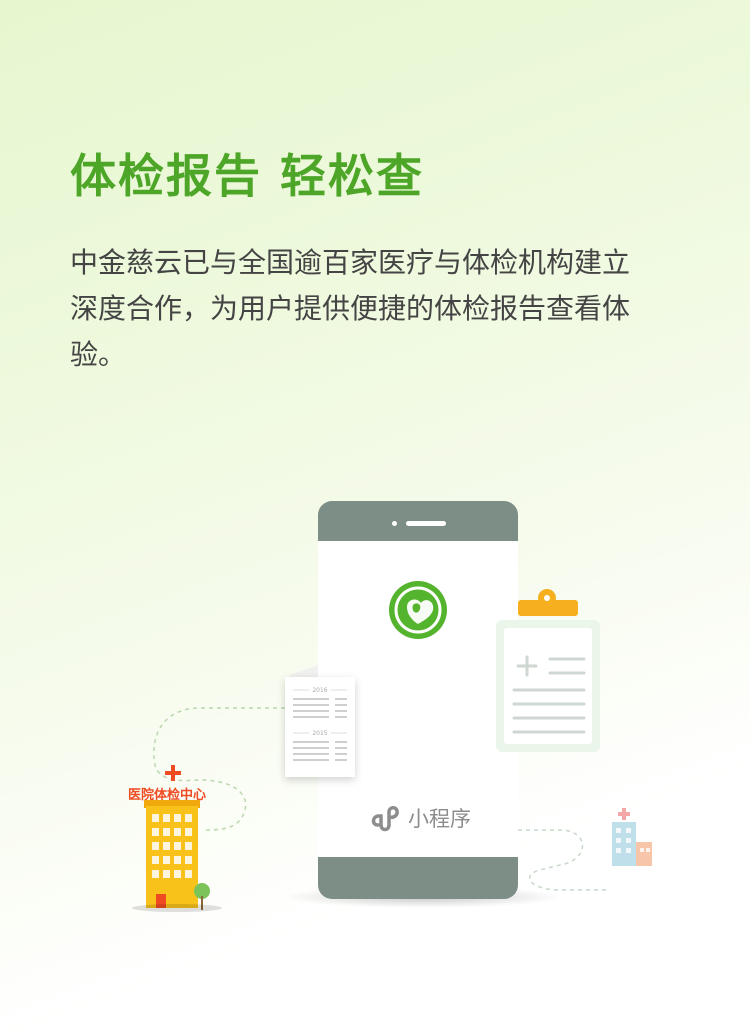 Image resolution: width=750 pixels, height=1032 pixels. Describe the element at coordinates (247, 176) in the screenshot. I see `page-title: 体检报告 轻松查` at that location.